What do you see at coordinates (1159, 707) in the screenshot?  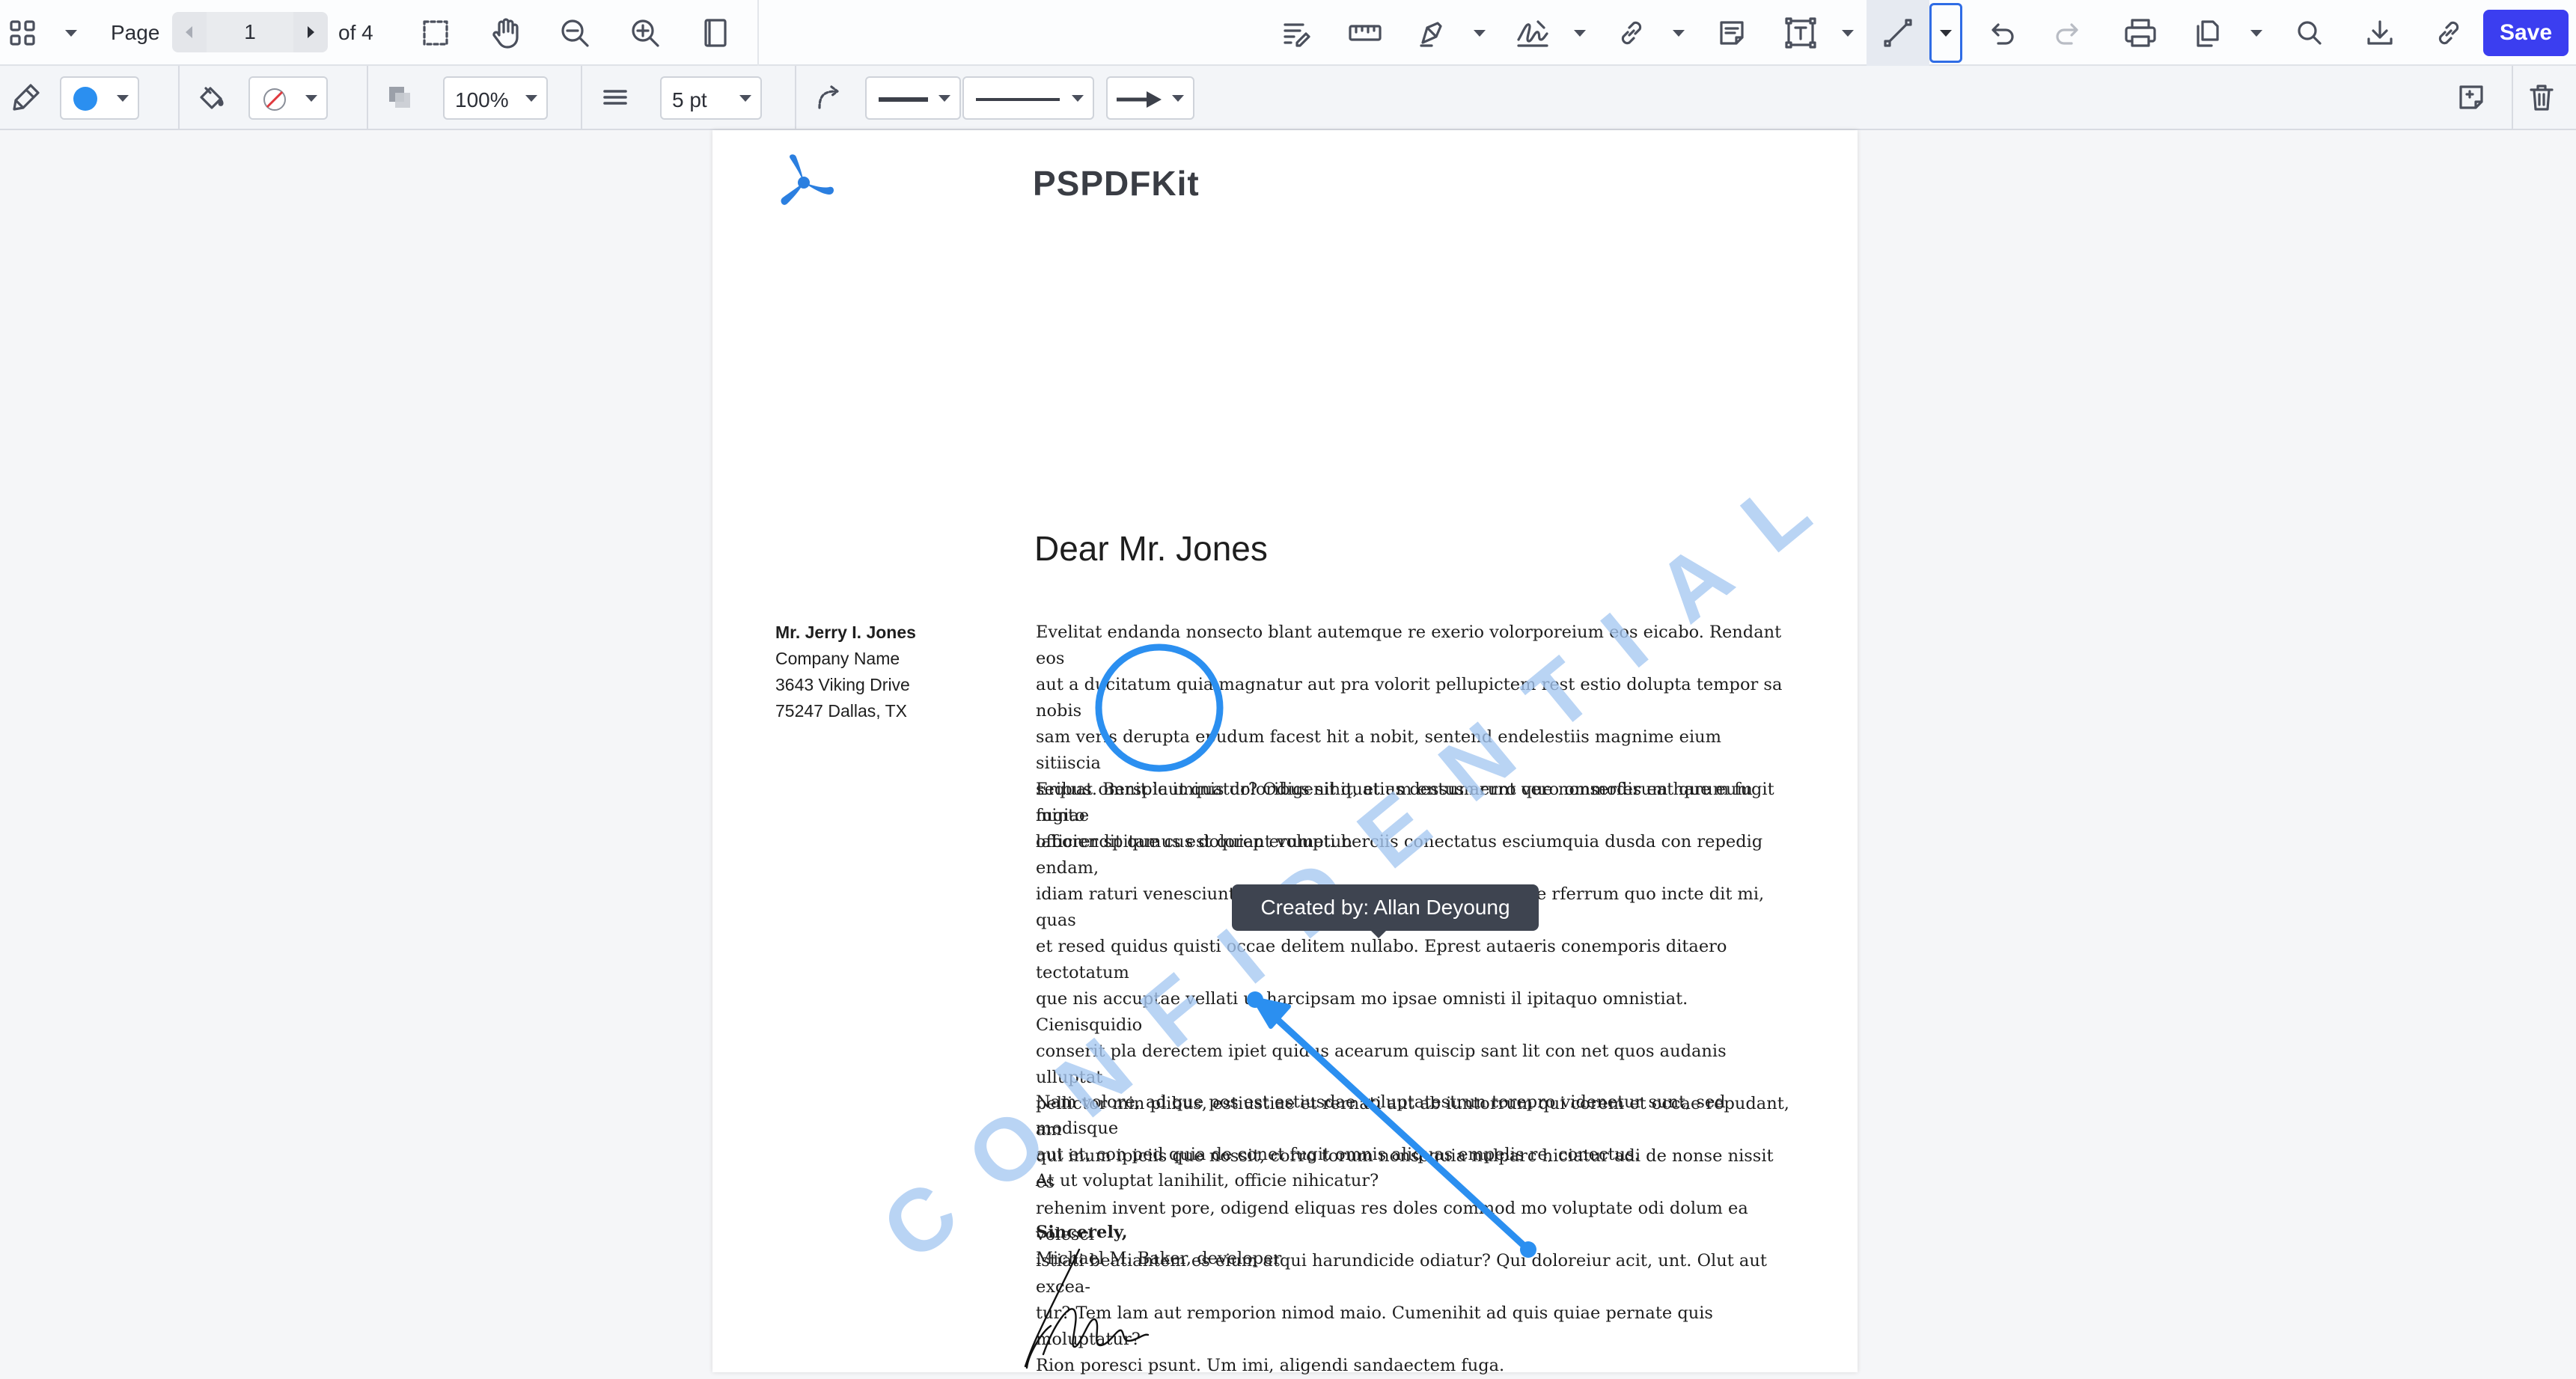 I see `circle-annotation` at bounding box center [1159, 707].